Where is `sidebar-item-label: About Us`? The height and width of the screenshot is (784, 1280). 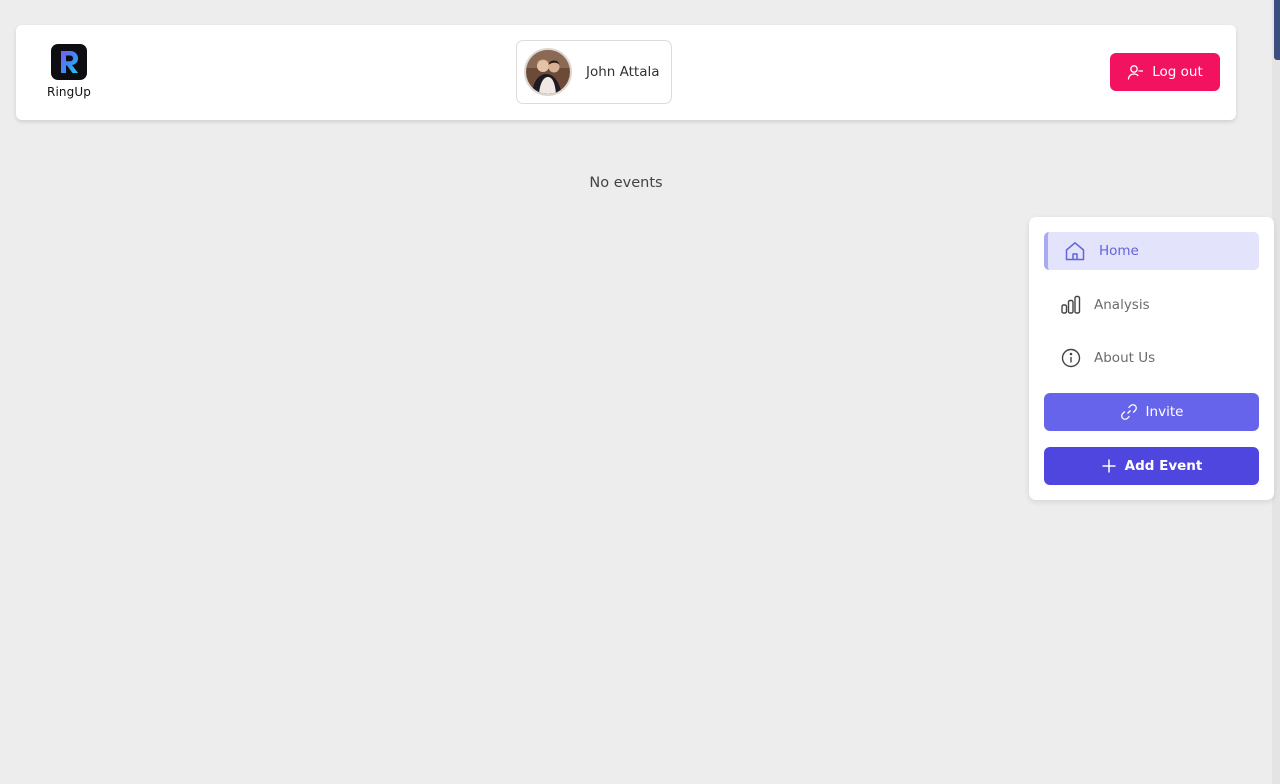
sidebar-item-label: About Us is located at coordinates (1125, 358).